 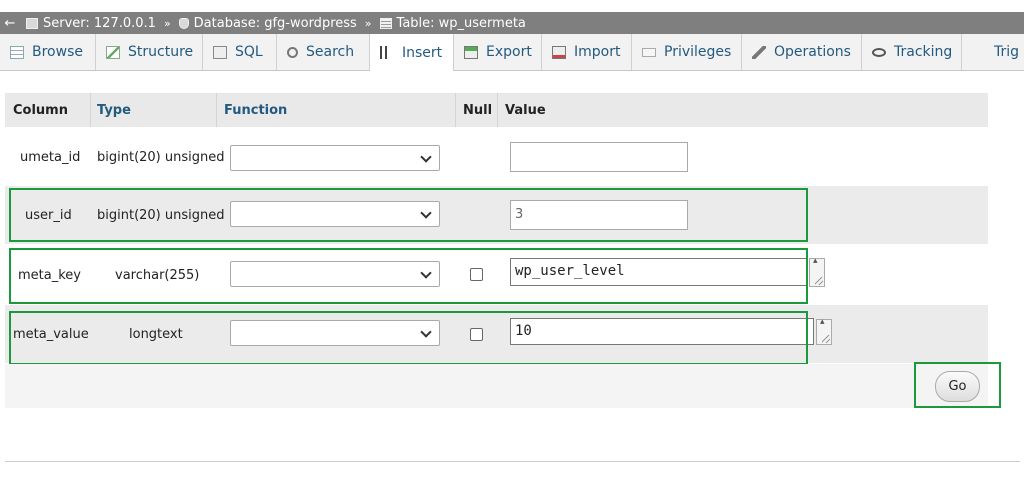 I want to click on tab-operations: Operations, so click(x=802, y=52).